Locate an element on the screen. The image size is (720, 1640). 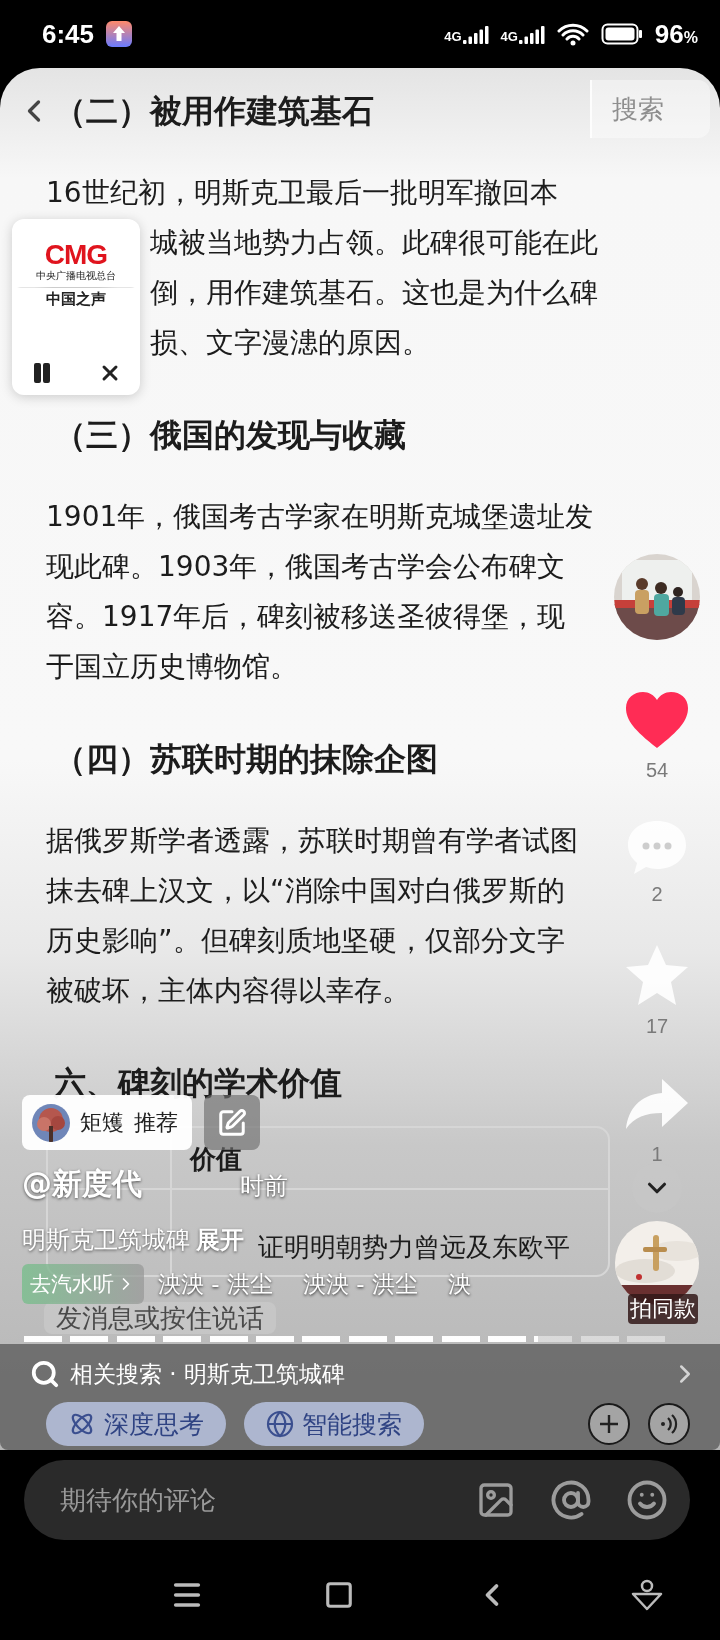
battery-icon is located at coordinates (621, 34).